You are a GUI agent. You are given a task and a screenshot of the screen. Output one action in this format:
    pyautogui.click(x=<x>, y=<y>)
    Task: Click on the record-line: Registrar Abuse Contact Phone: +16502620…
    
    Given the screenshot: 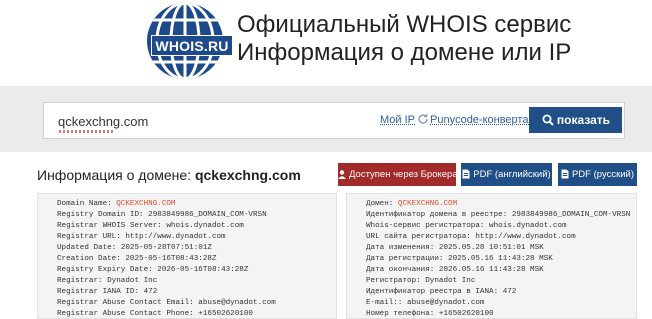 What is the action you would take?
    pyautogui.click(x=155, y=314)
    